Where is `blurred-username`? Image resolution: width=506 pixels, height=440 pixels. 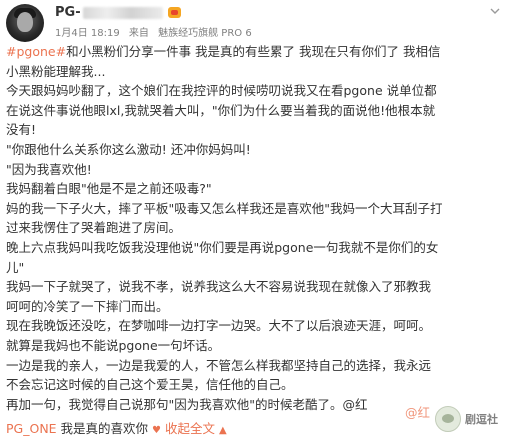
blurred-username is located at coordinates (122, 12).